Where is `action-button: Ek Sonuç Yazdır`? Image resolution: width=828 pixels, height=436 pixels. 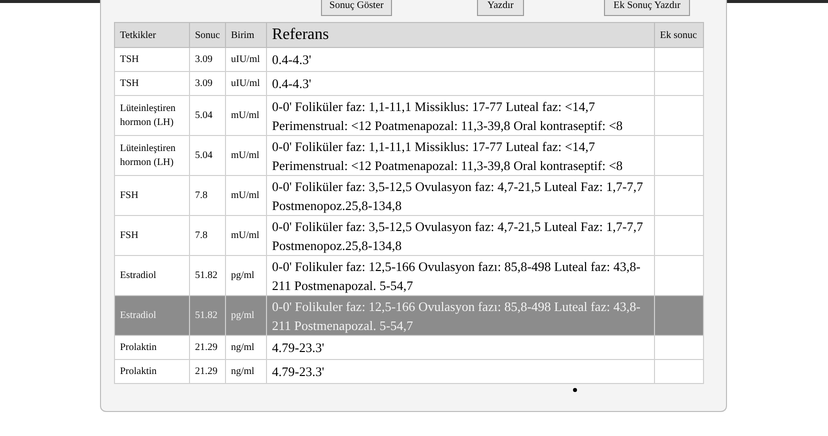 action-button: Ek Sonuç Yazdır is located at coordinates (647, 8).